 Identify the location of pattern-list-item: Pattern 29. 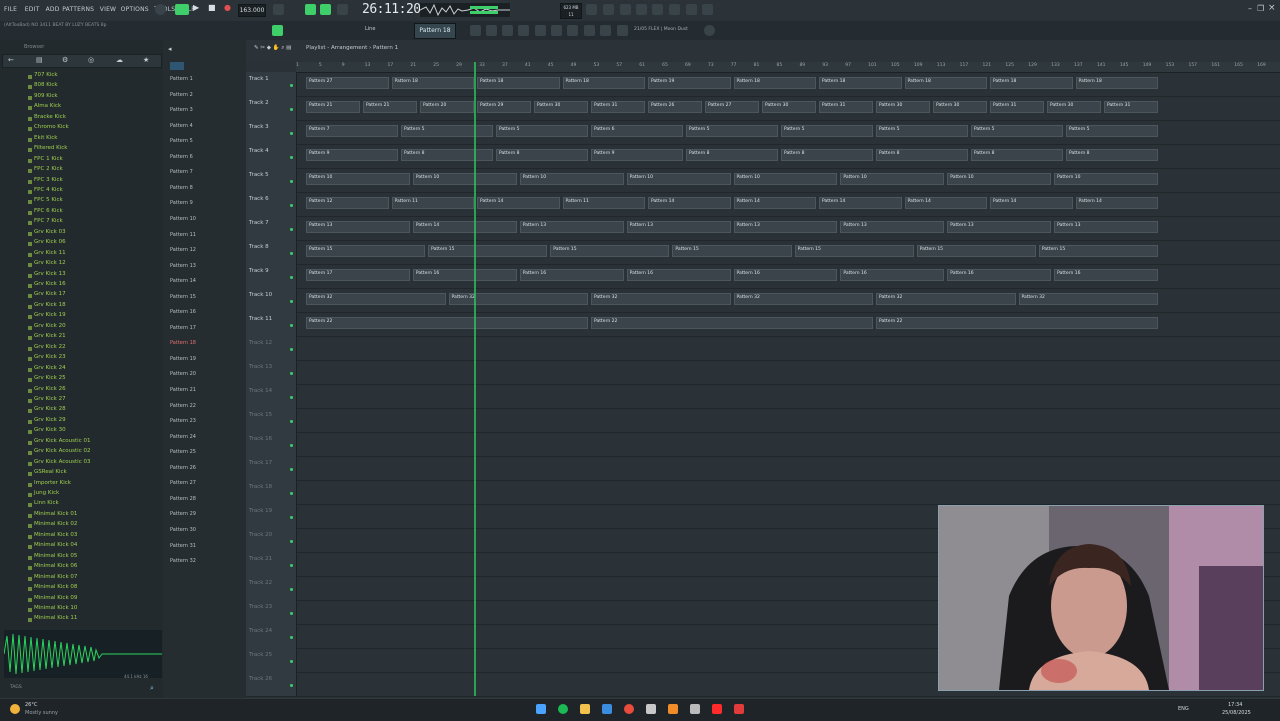
(183, 517).